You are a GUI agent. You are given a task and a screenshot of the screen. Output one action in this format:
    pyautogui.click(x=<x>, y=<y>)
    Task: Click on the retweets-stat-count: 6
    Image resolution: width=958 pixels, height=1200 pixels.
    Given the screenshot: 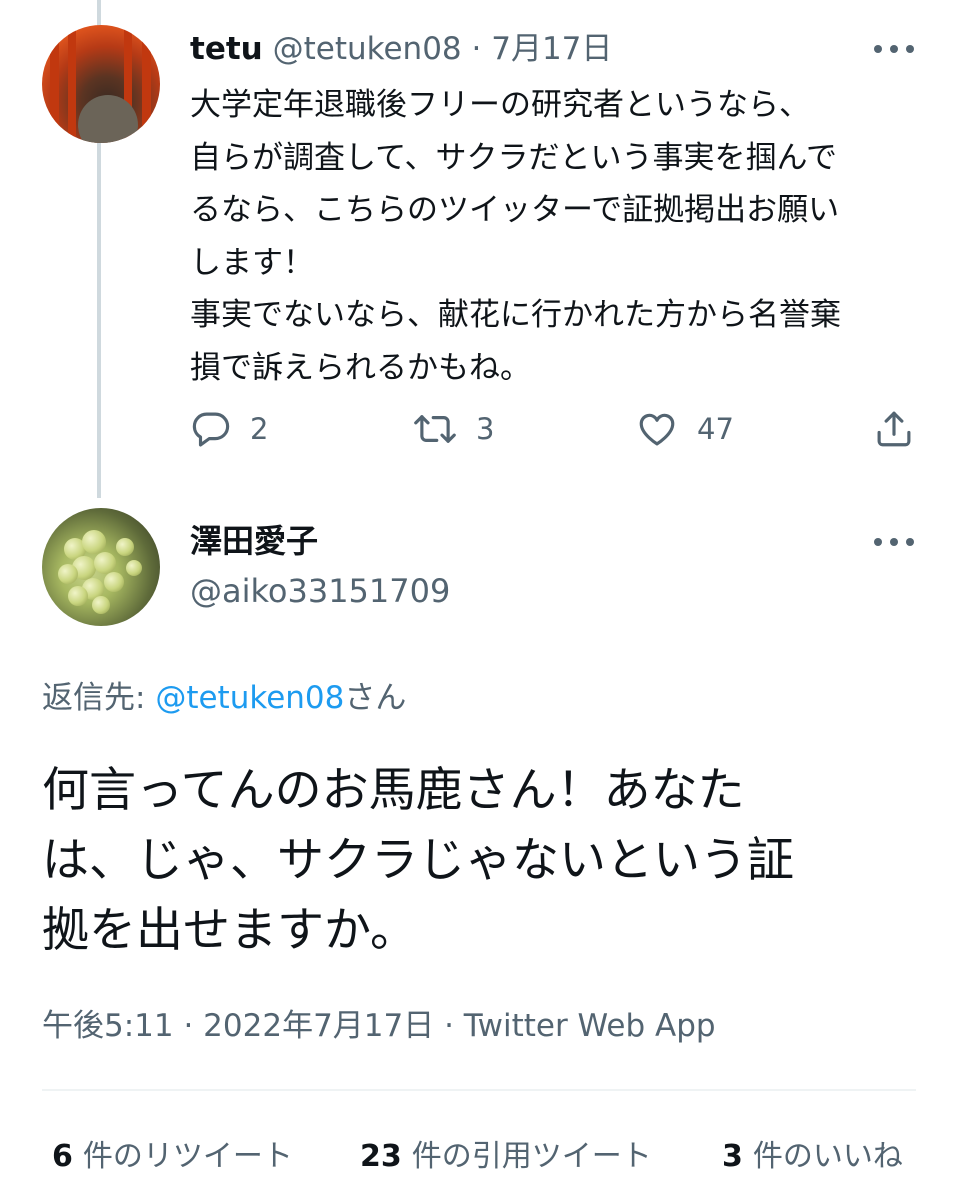 What is the action you would take?
    pyautogui.click(x=62, y=1156)
    